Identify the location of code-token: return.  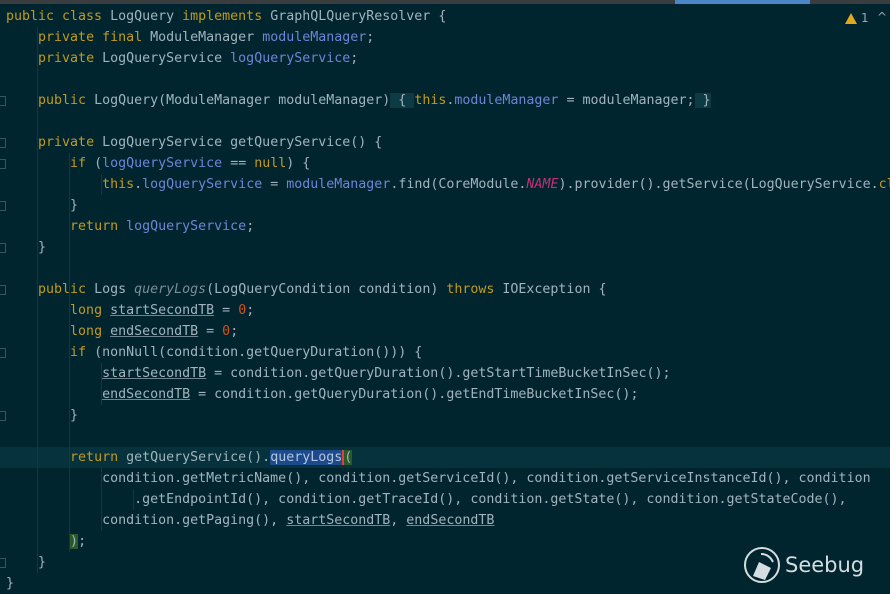
(98, 226).